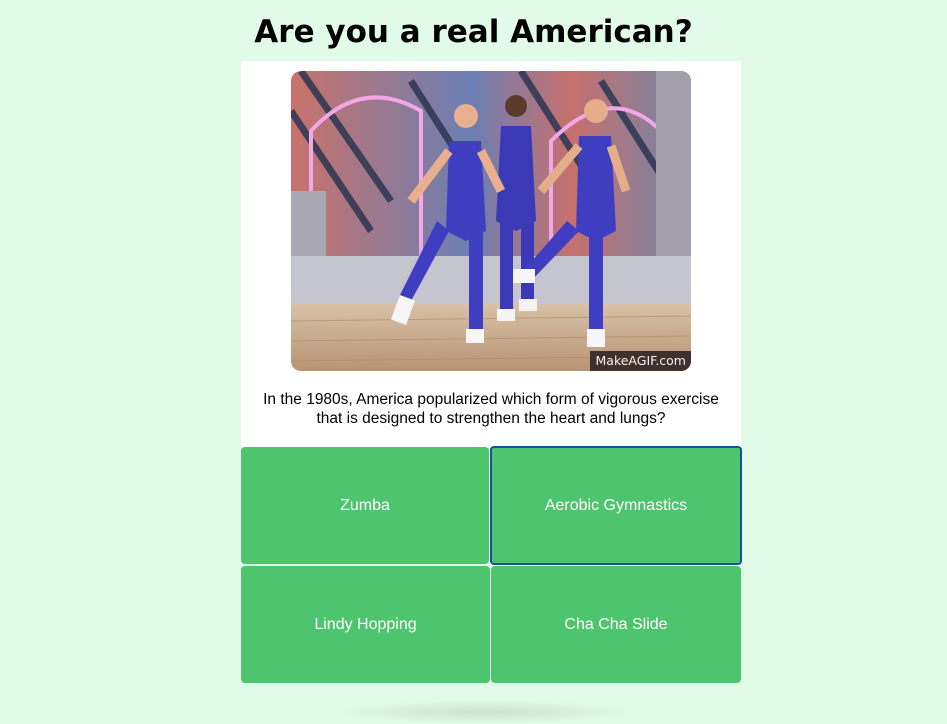 This screenshot has height=724, width=947. I want to click on bottom-shadow, so click(485, 712).